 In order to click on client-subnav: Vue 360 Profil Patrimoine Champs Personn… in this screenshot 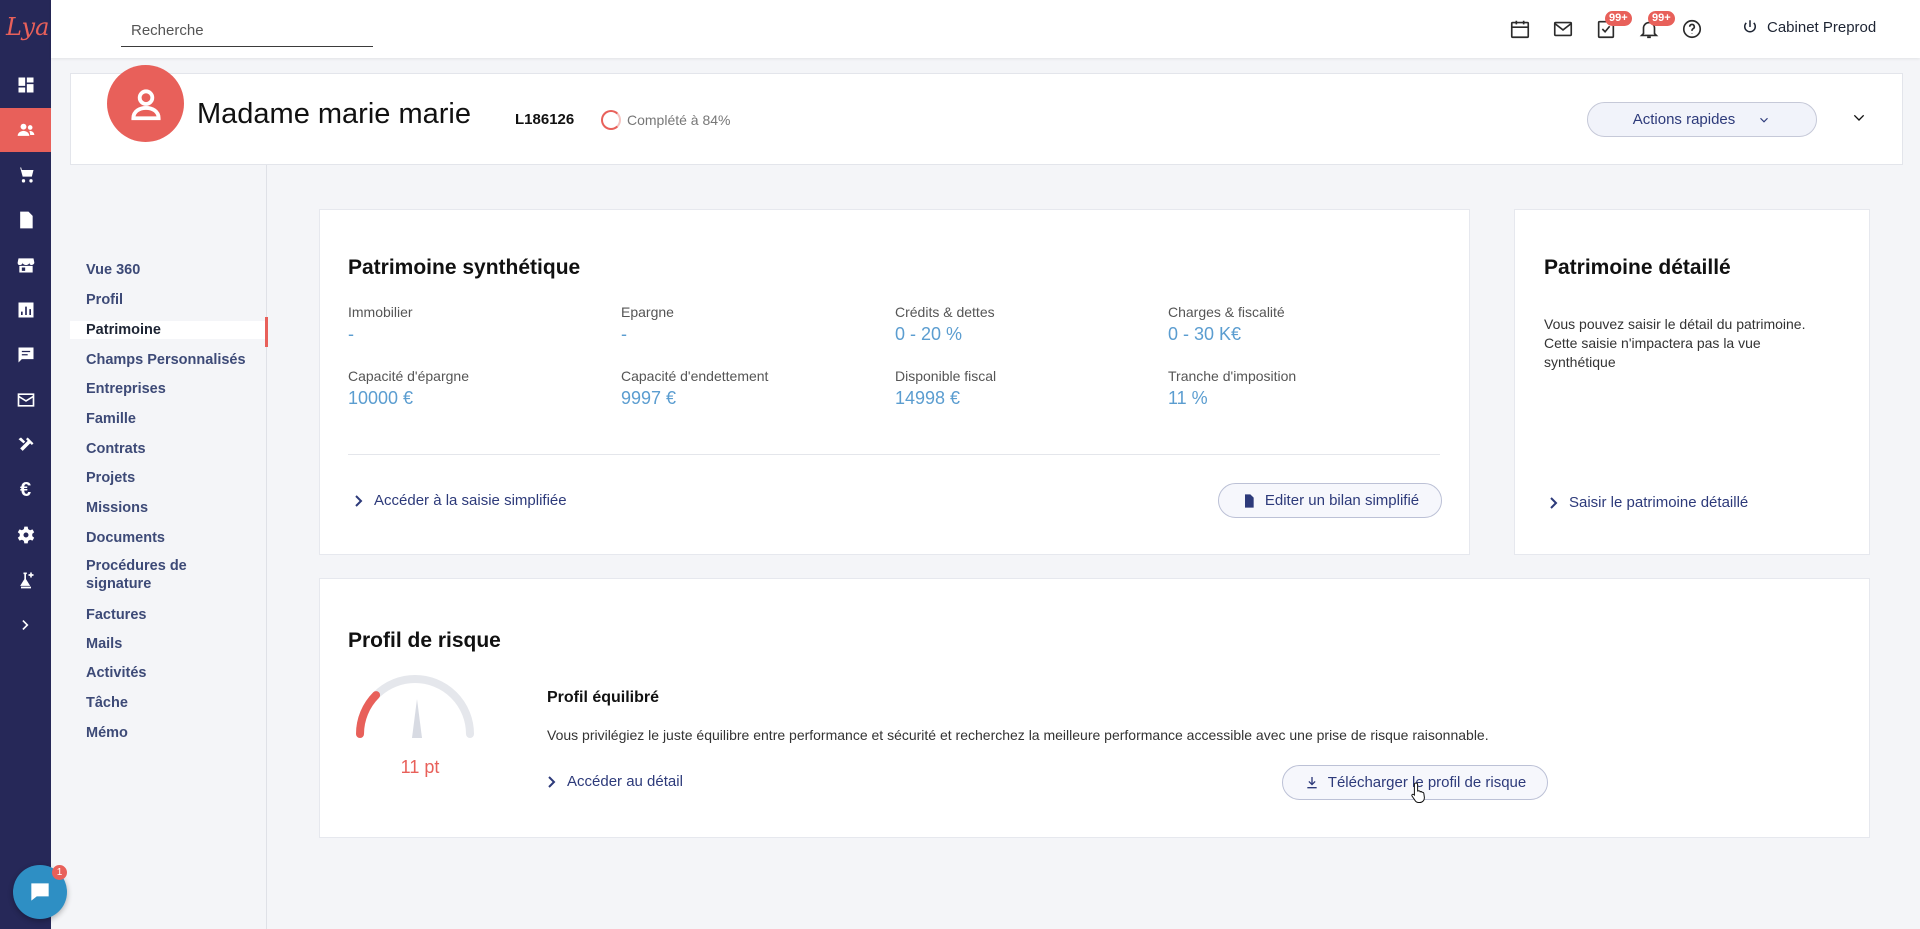, I will do `click(169, 547)`.